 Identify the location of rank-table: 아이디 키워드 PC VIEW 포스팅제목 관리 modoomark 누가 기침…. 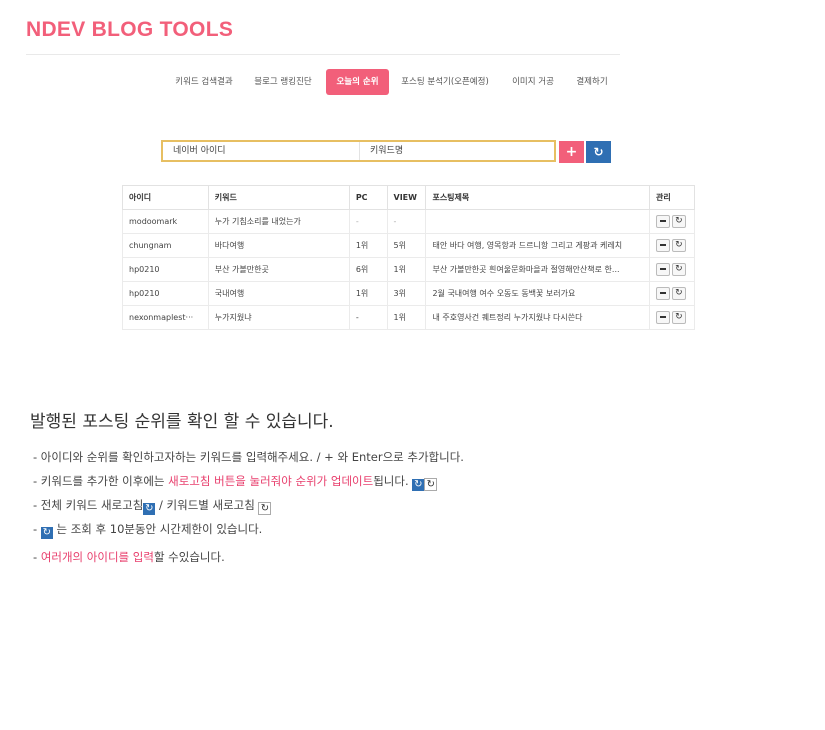
(409, 257).